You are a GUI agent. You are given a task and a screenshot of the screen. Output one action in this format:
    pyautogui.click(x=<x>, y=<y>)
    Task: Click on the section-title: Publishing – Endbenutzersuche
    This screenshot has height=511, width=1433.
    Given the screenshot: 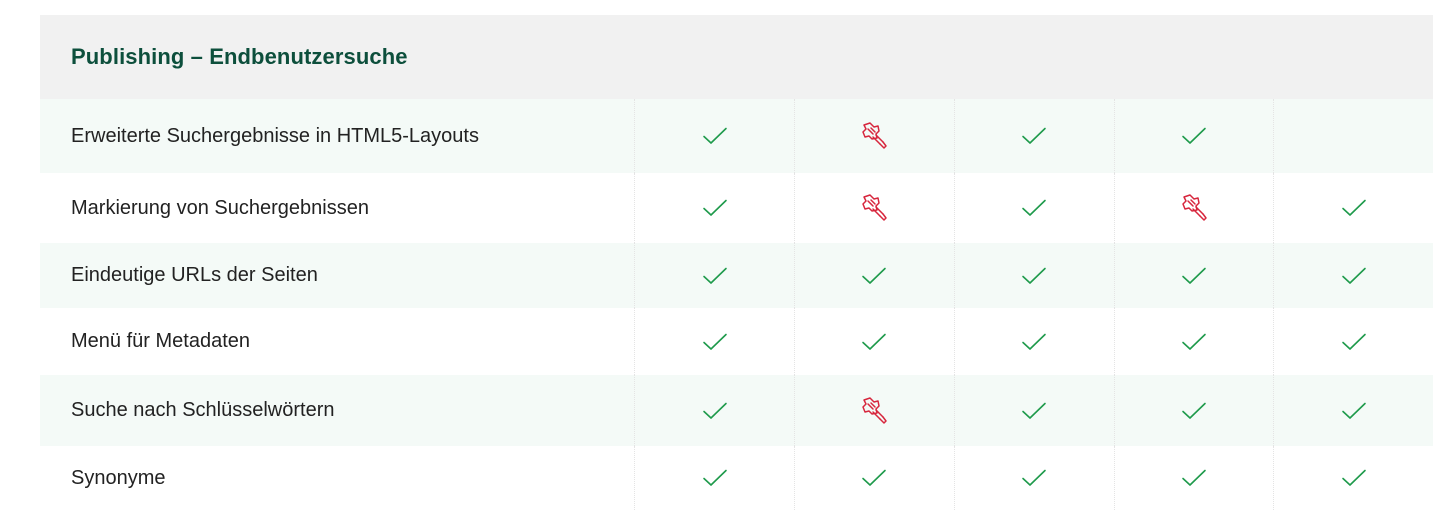 What is the action you would take?
    pyautogui.click(x=239, y=56)
    